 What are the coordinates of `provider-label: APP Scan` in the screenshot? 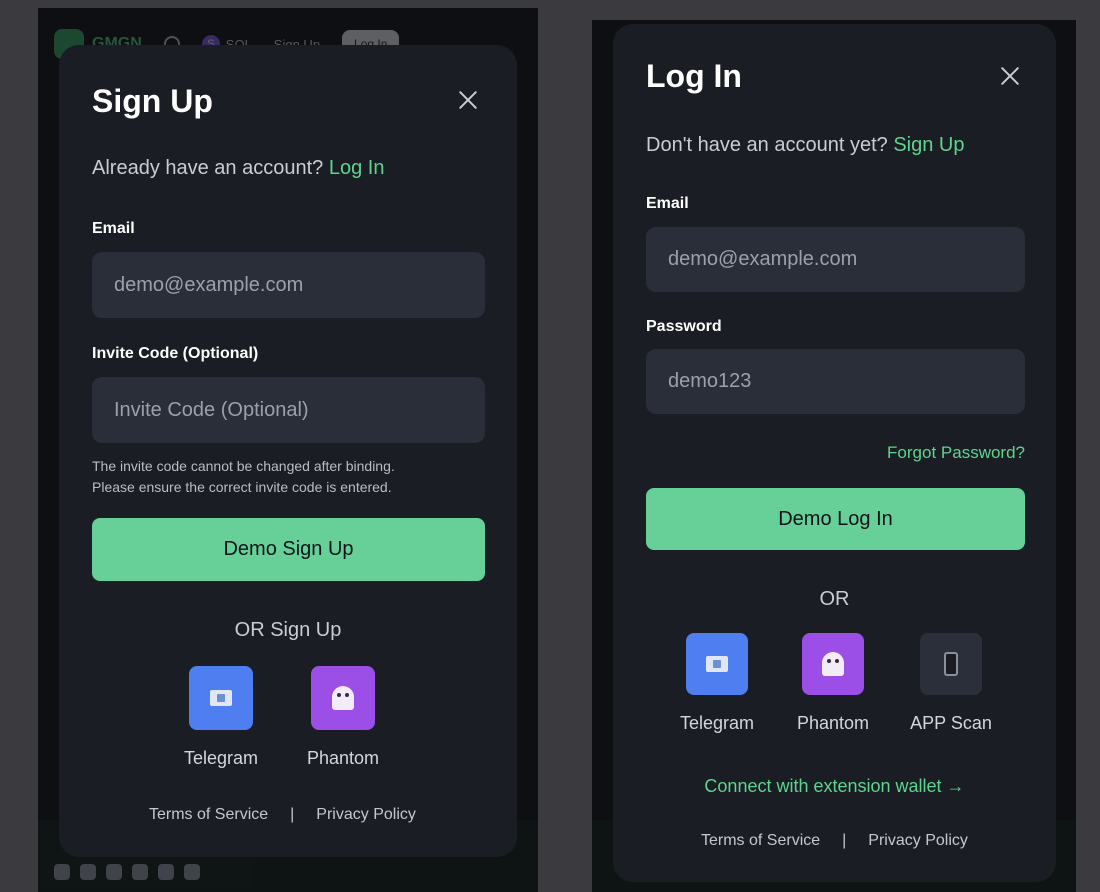 It's located at (951, 723).